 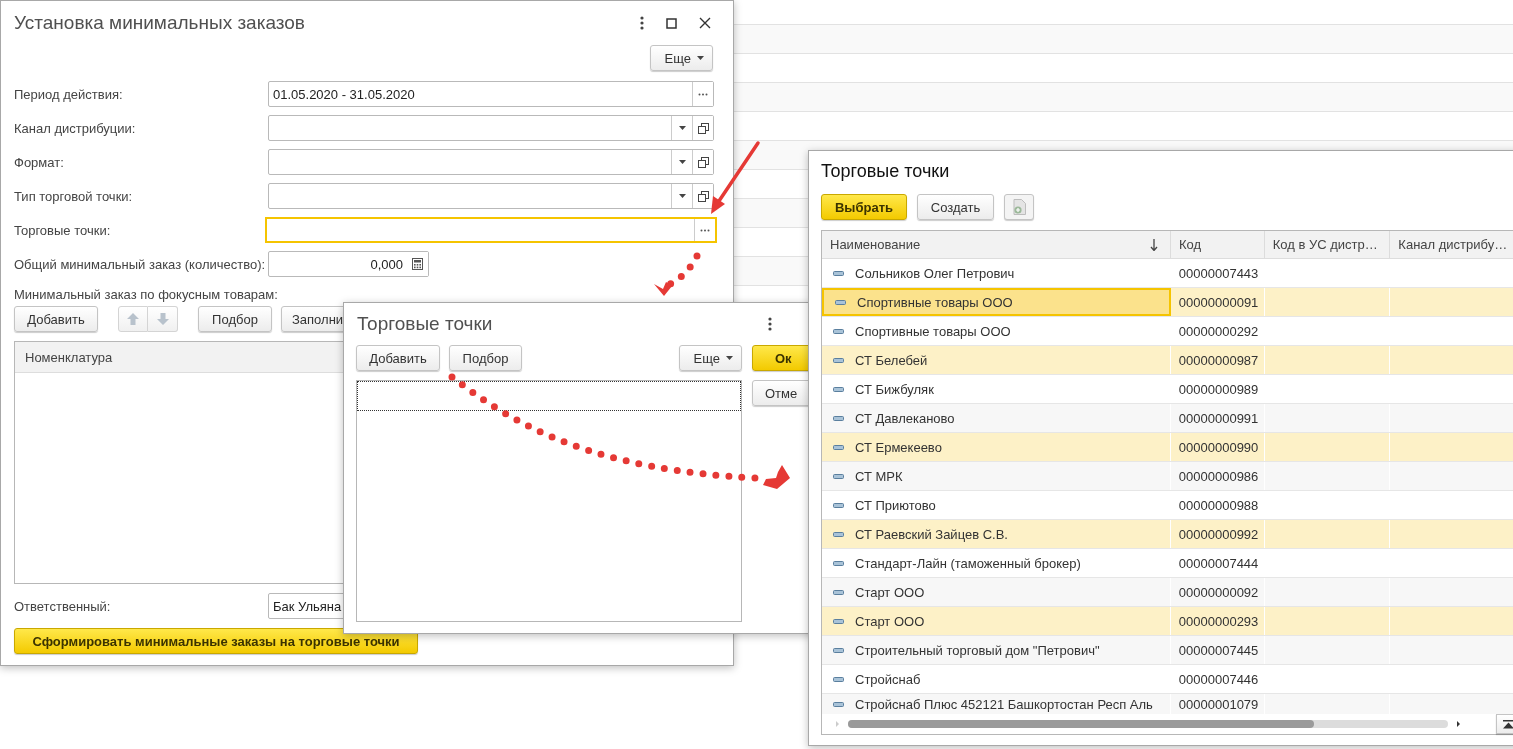 I want to click on table-row: СТ МРК 00000000986, so click(x=1167, y=476).